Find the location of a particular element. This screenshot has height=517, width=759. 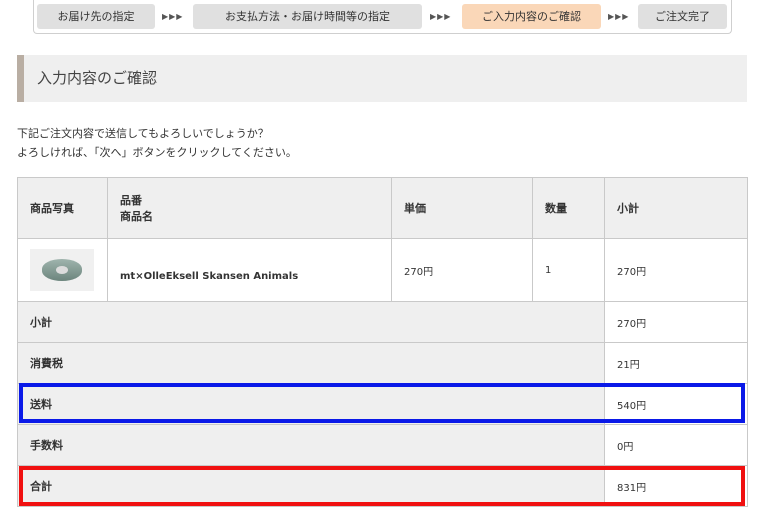

step-confirm-current: ご入力内容のご確認 is located at coordinates (531, 16).